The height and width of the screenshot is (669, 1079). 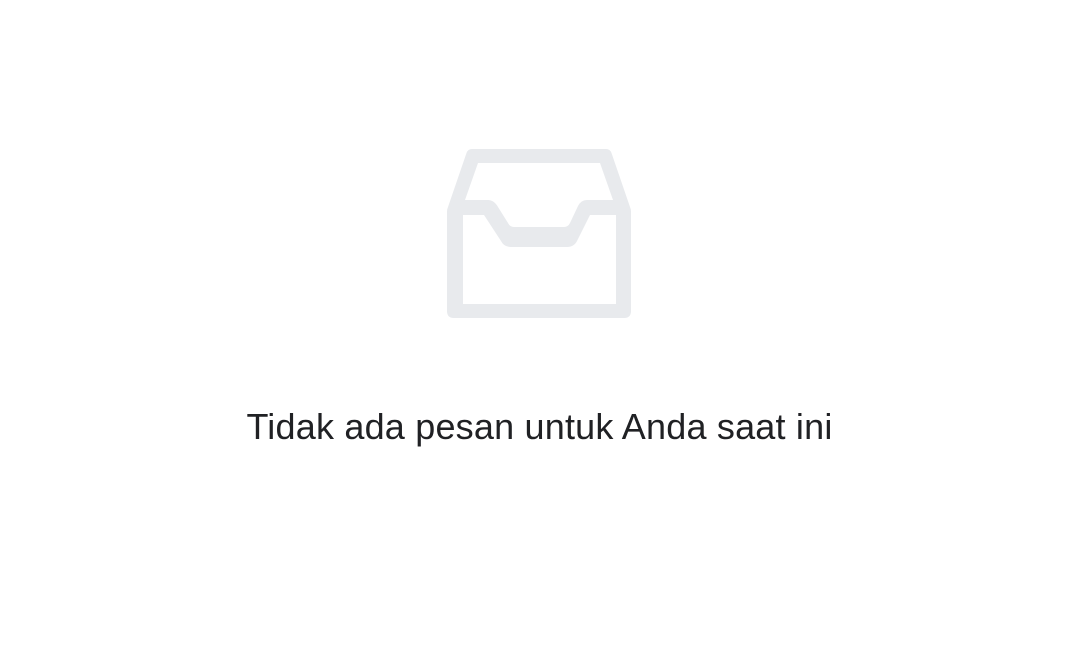 I want to click on empty-message: Tidak ada pesan untuk Anda saat ini, so click(x=539, y=426).